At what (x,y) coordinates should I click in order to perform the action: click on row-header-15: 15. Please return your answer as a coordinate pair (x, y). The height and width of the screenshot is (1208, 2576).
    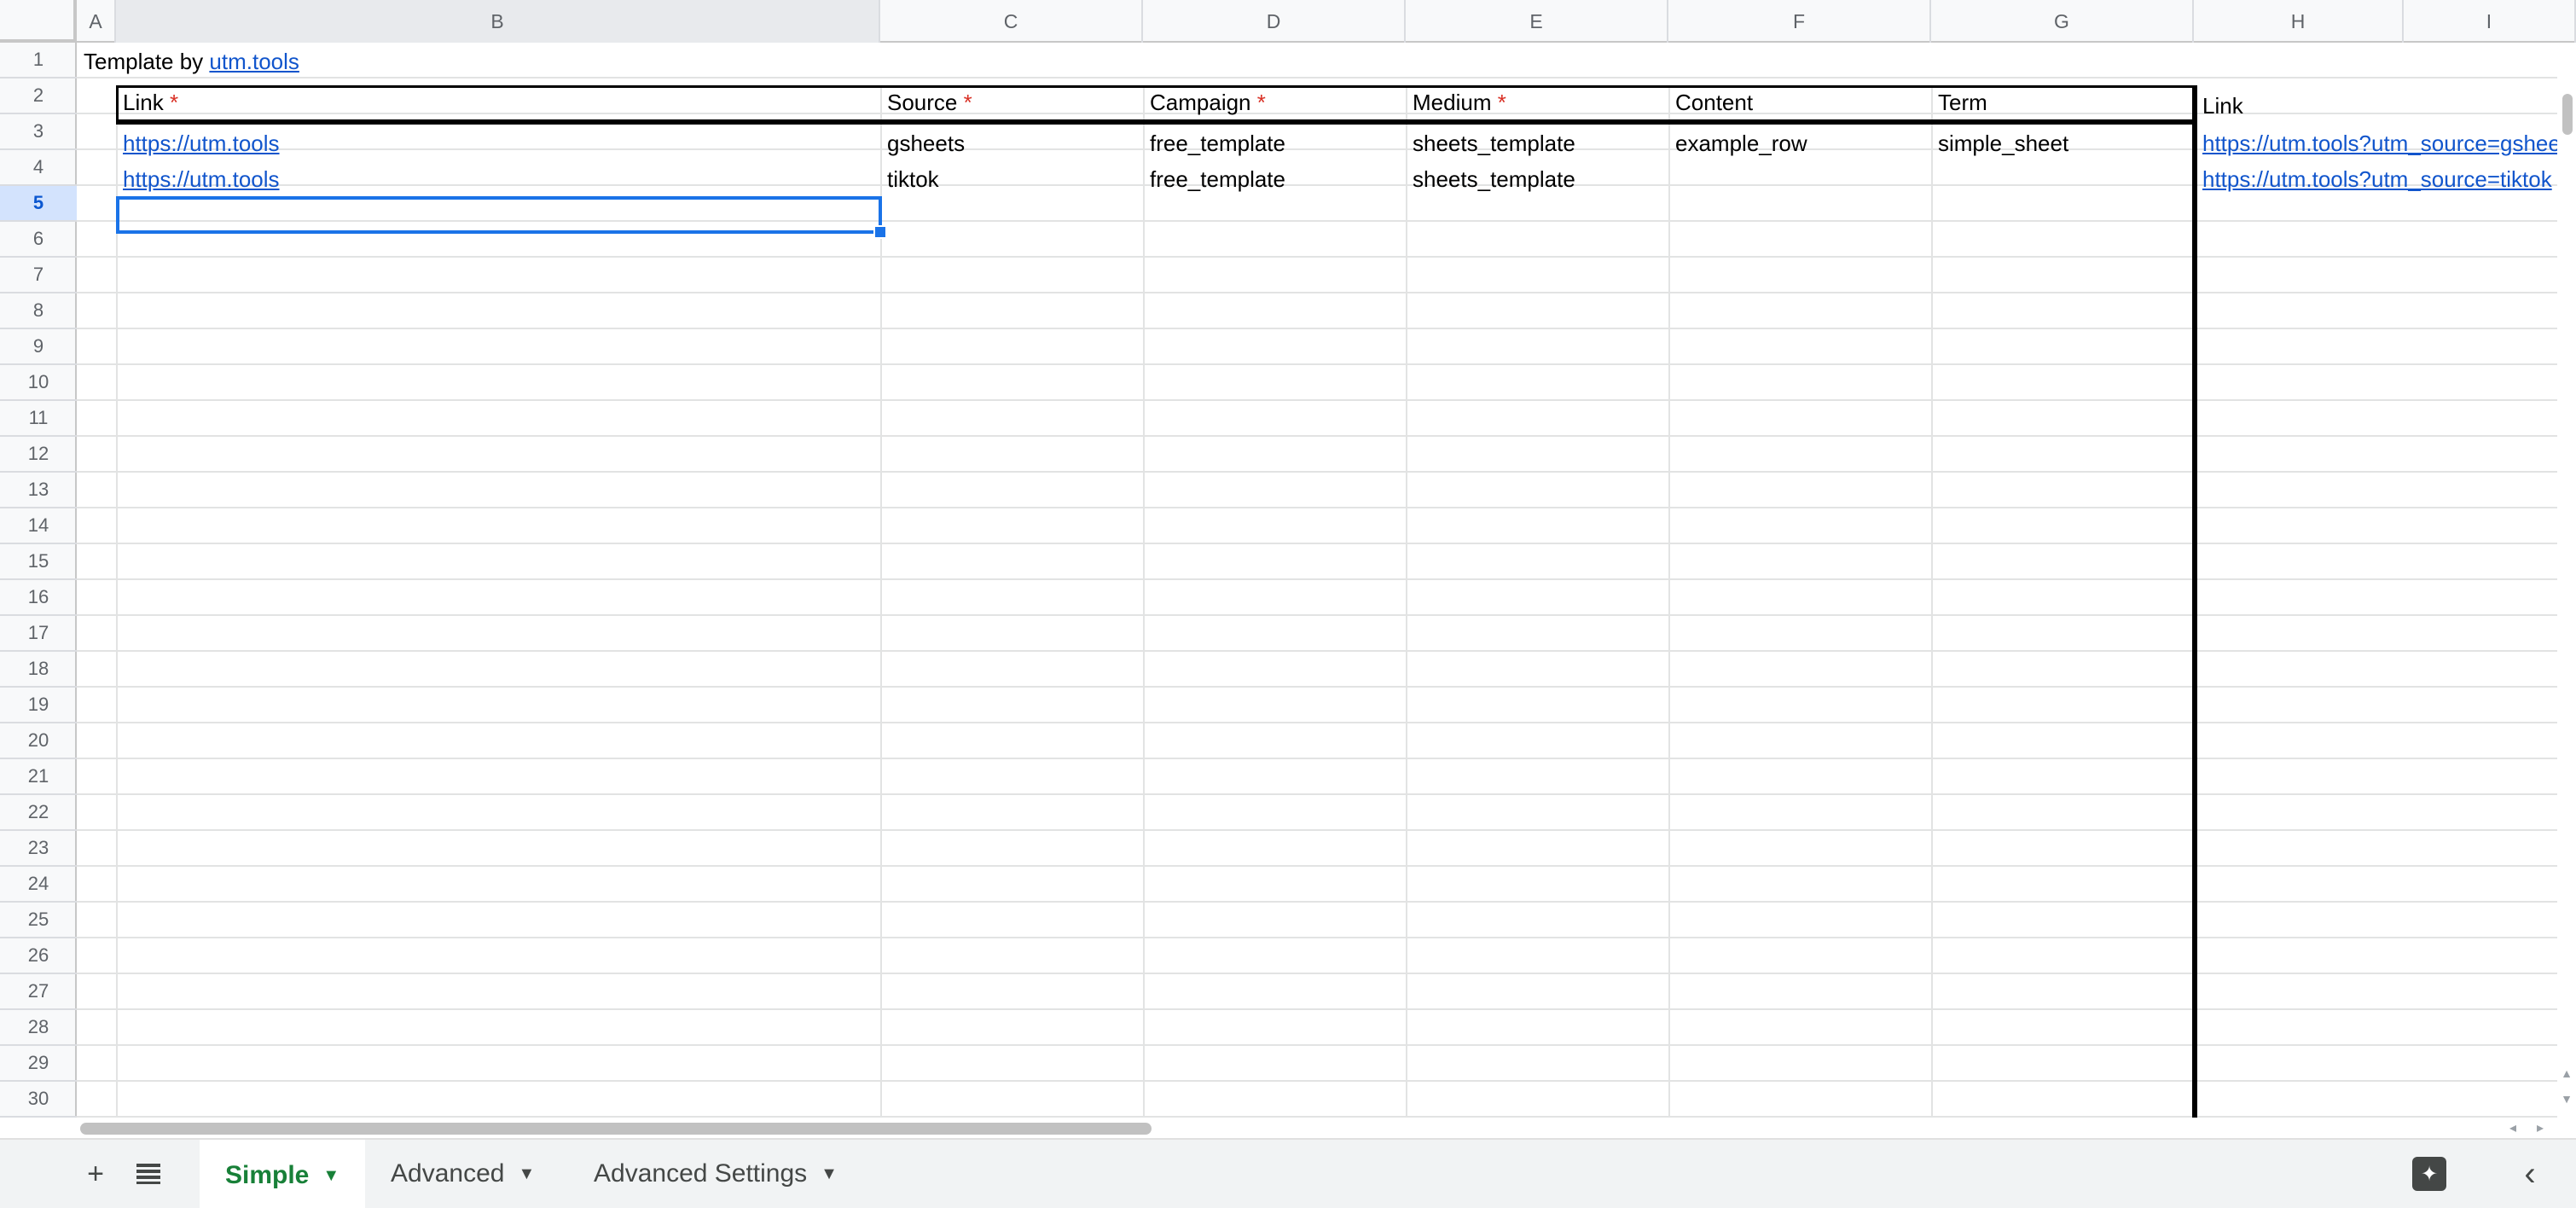
    Looking at the image, I should click on (38, 562).